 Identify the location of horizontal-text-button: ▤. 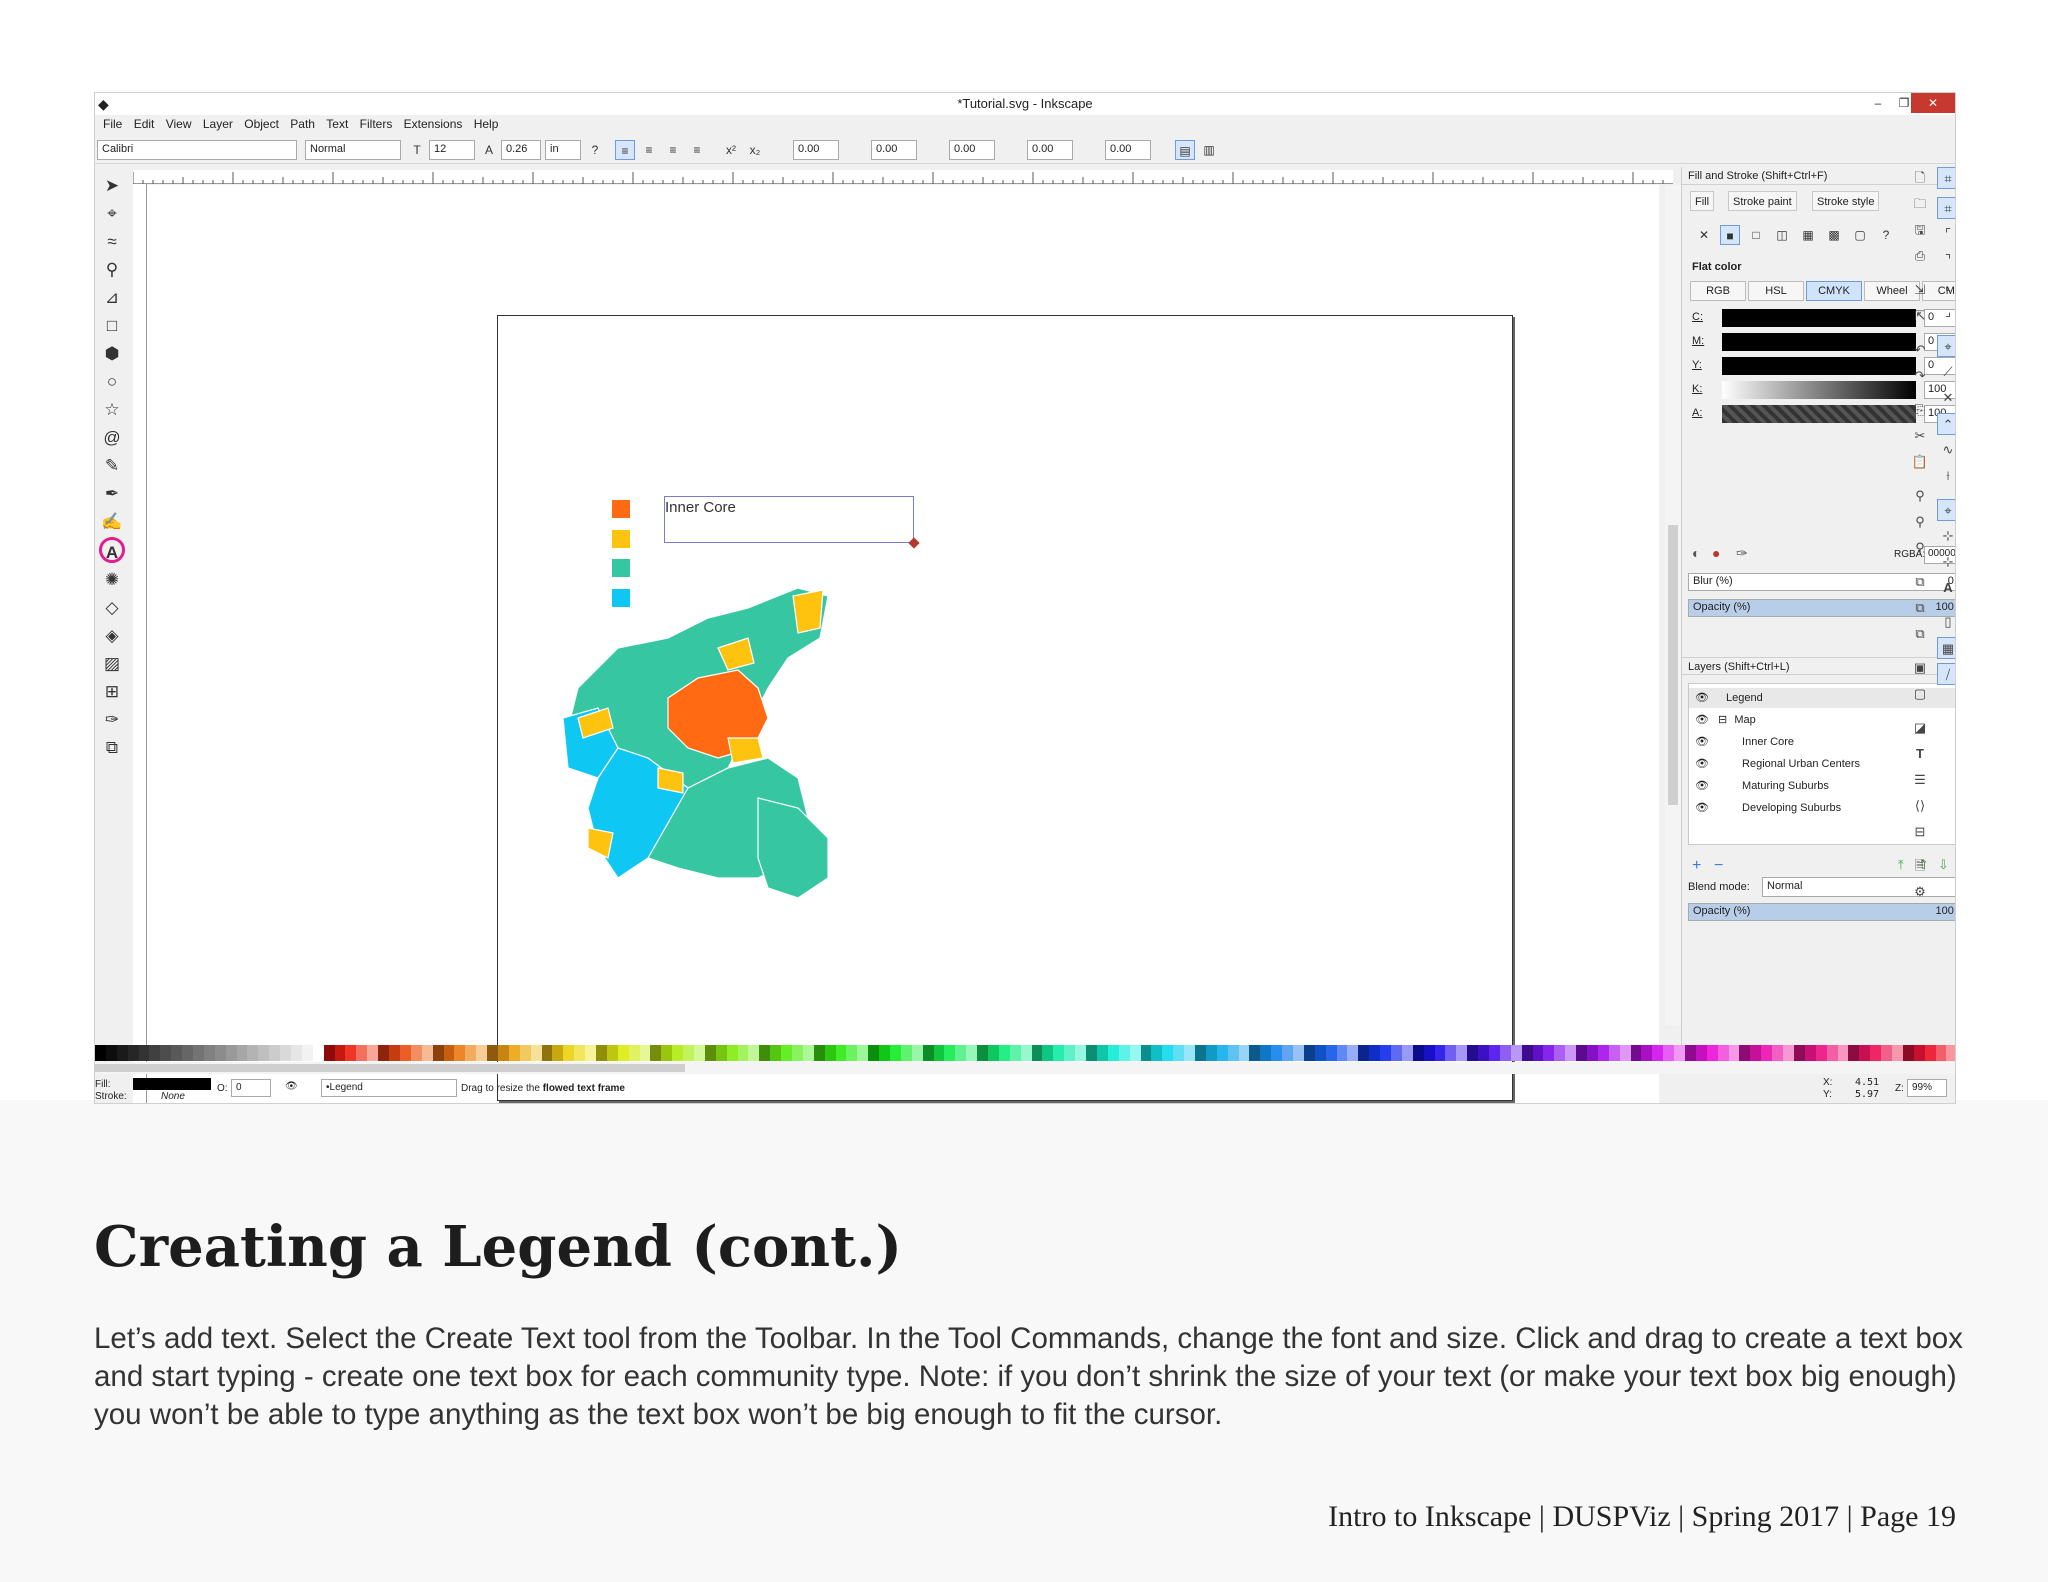
(1185, 150).